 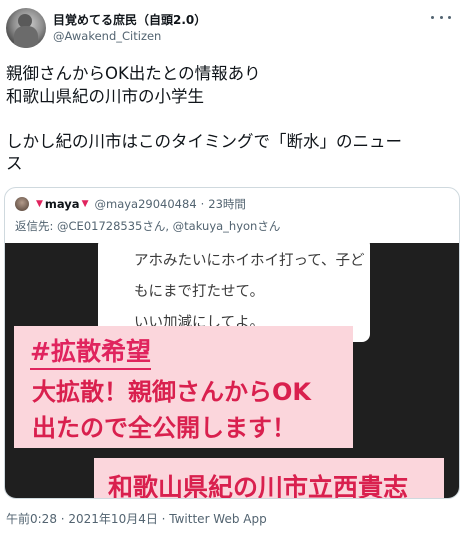 I want to click on tweet-timestamp: 午前0:28 · 2021年10月4日 · Twitter Web App, so click(x=136, y=518).